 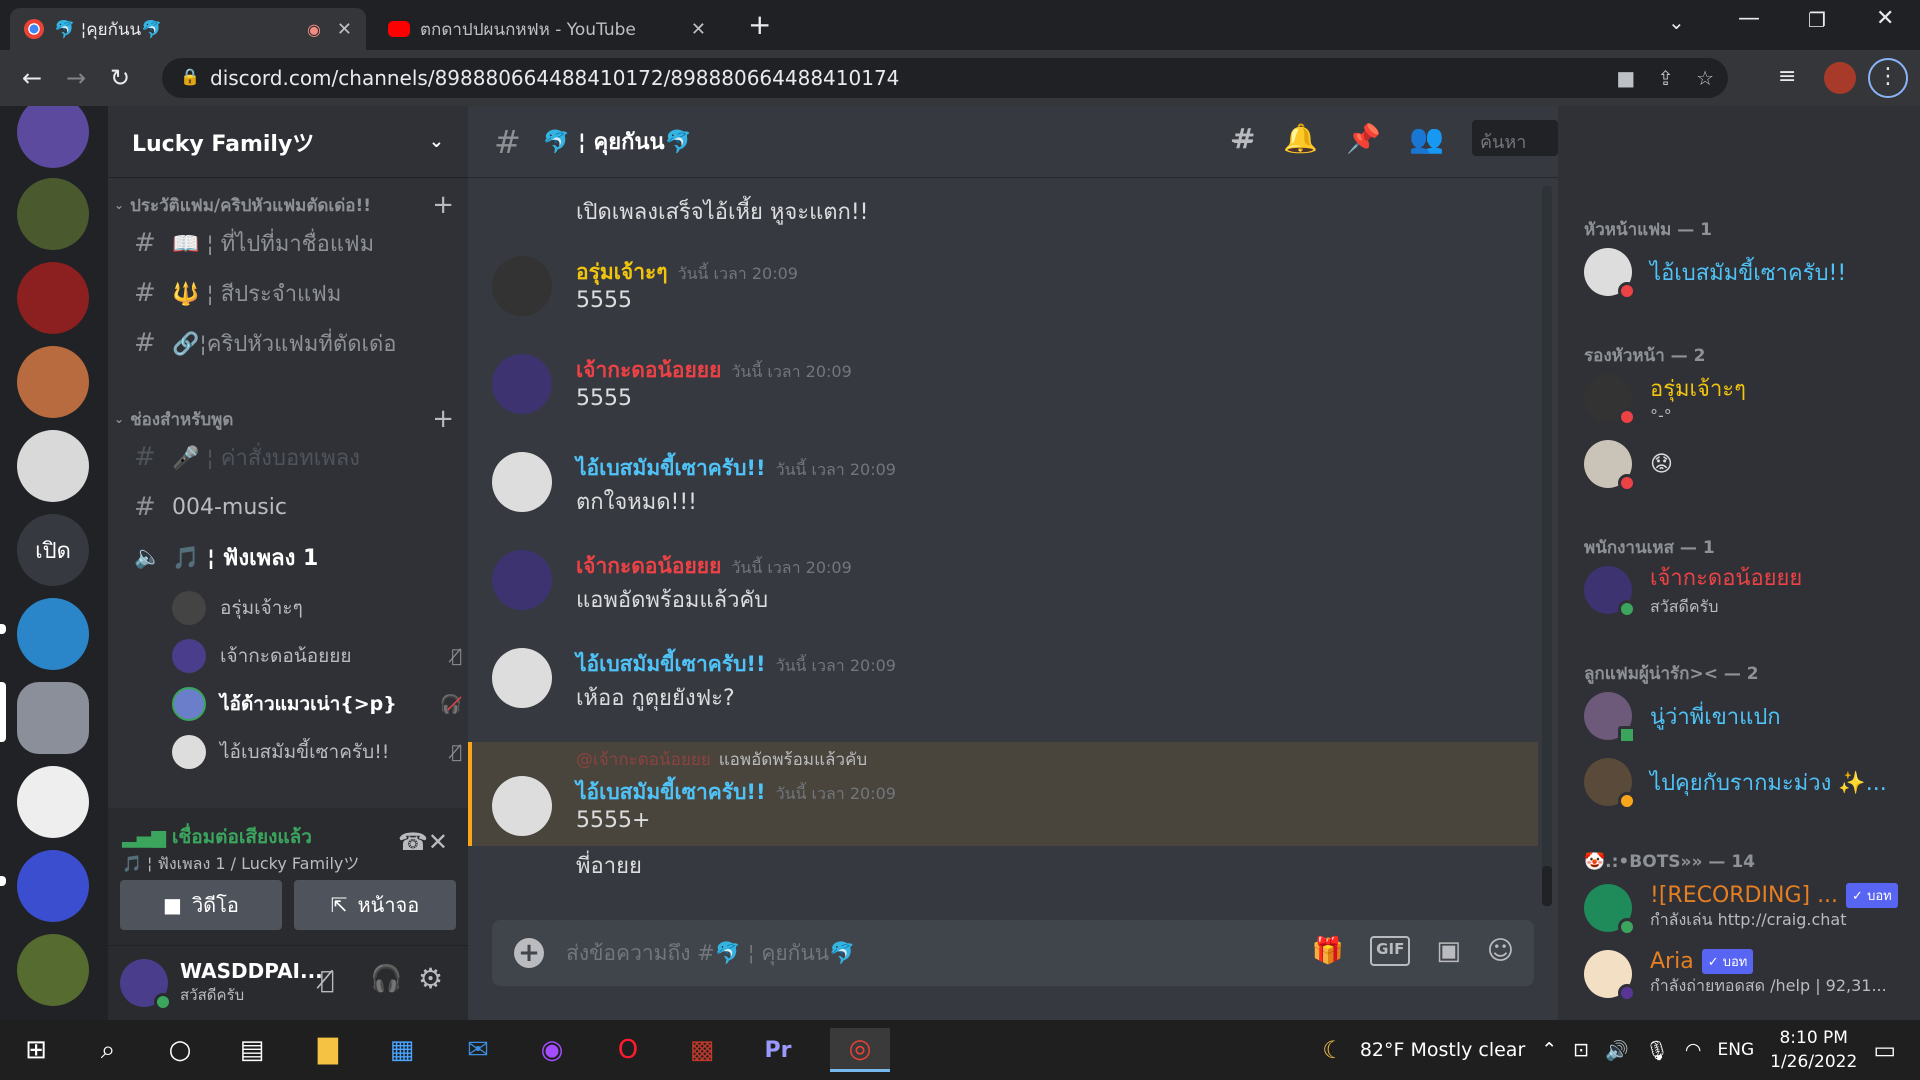 I want to click on channel-item: #004-music, so click(x=291, y=507).